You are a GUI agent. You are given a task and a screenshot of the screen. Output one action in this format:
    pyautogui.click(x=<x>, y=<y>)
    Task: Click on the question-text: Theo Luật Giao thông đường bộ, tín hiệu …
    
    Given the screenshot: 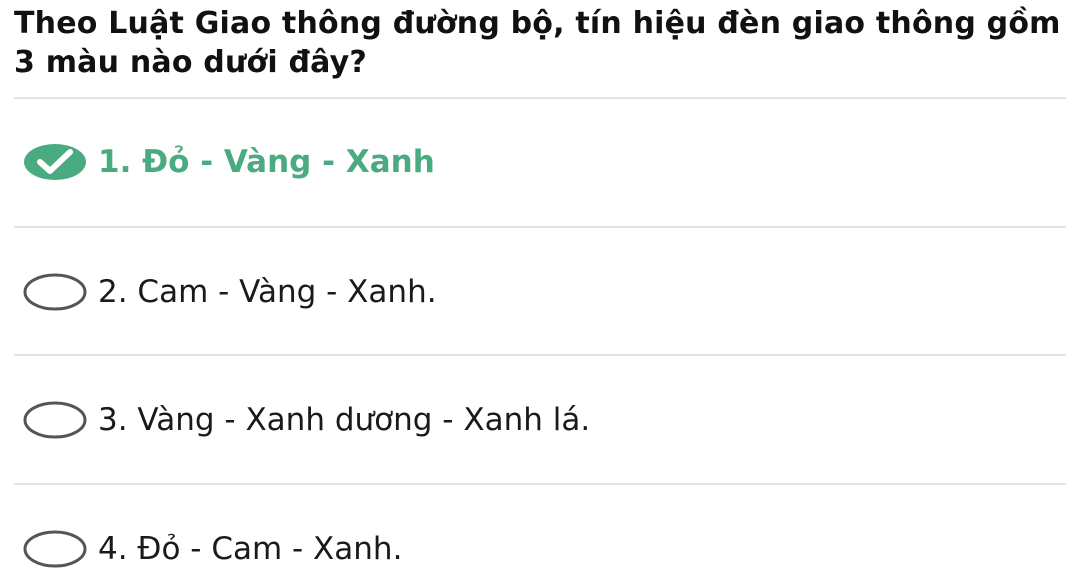 What is the action you would take?
    pyautogui.click(x=537, y=43)
    